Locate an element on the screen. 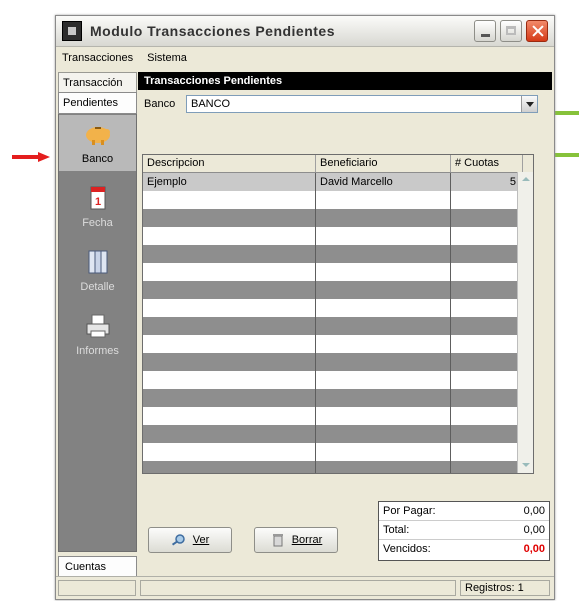 The width and height of the screenshot is (579, 601). bank-select: BANCO is located at coordinates (362, 104).